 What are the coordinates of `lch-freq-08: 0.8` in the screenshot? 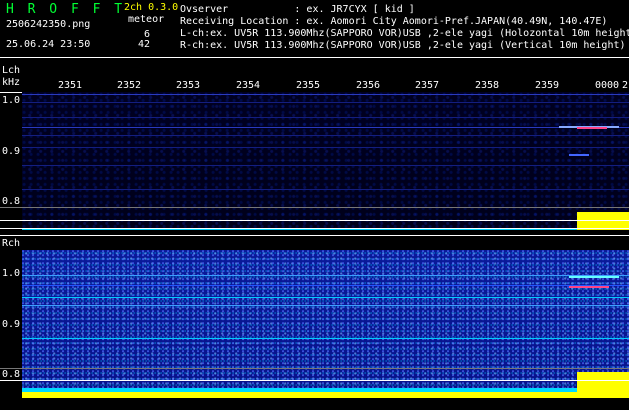 It's located at (11, 201).